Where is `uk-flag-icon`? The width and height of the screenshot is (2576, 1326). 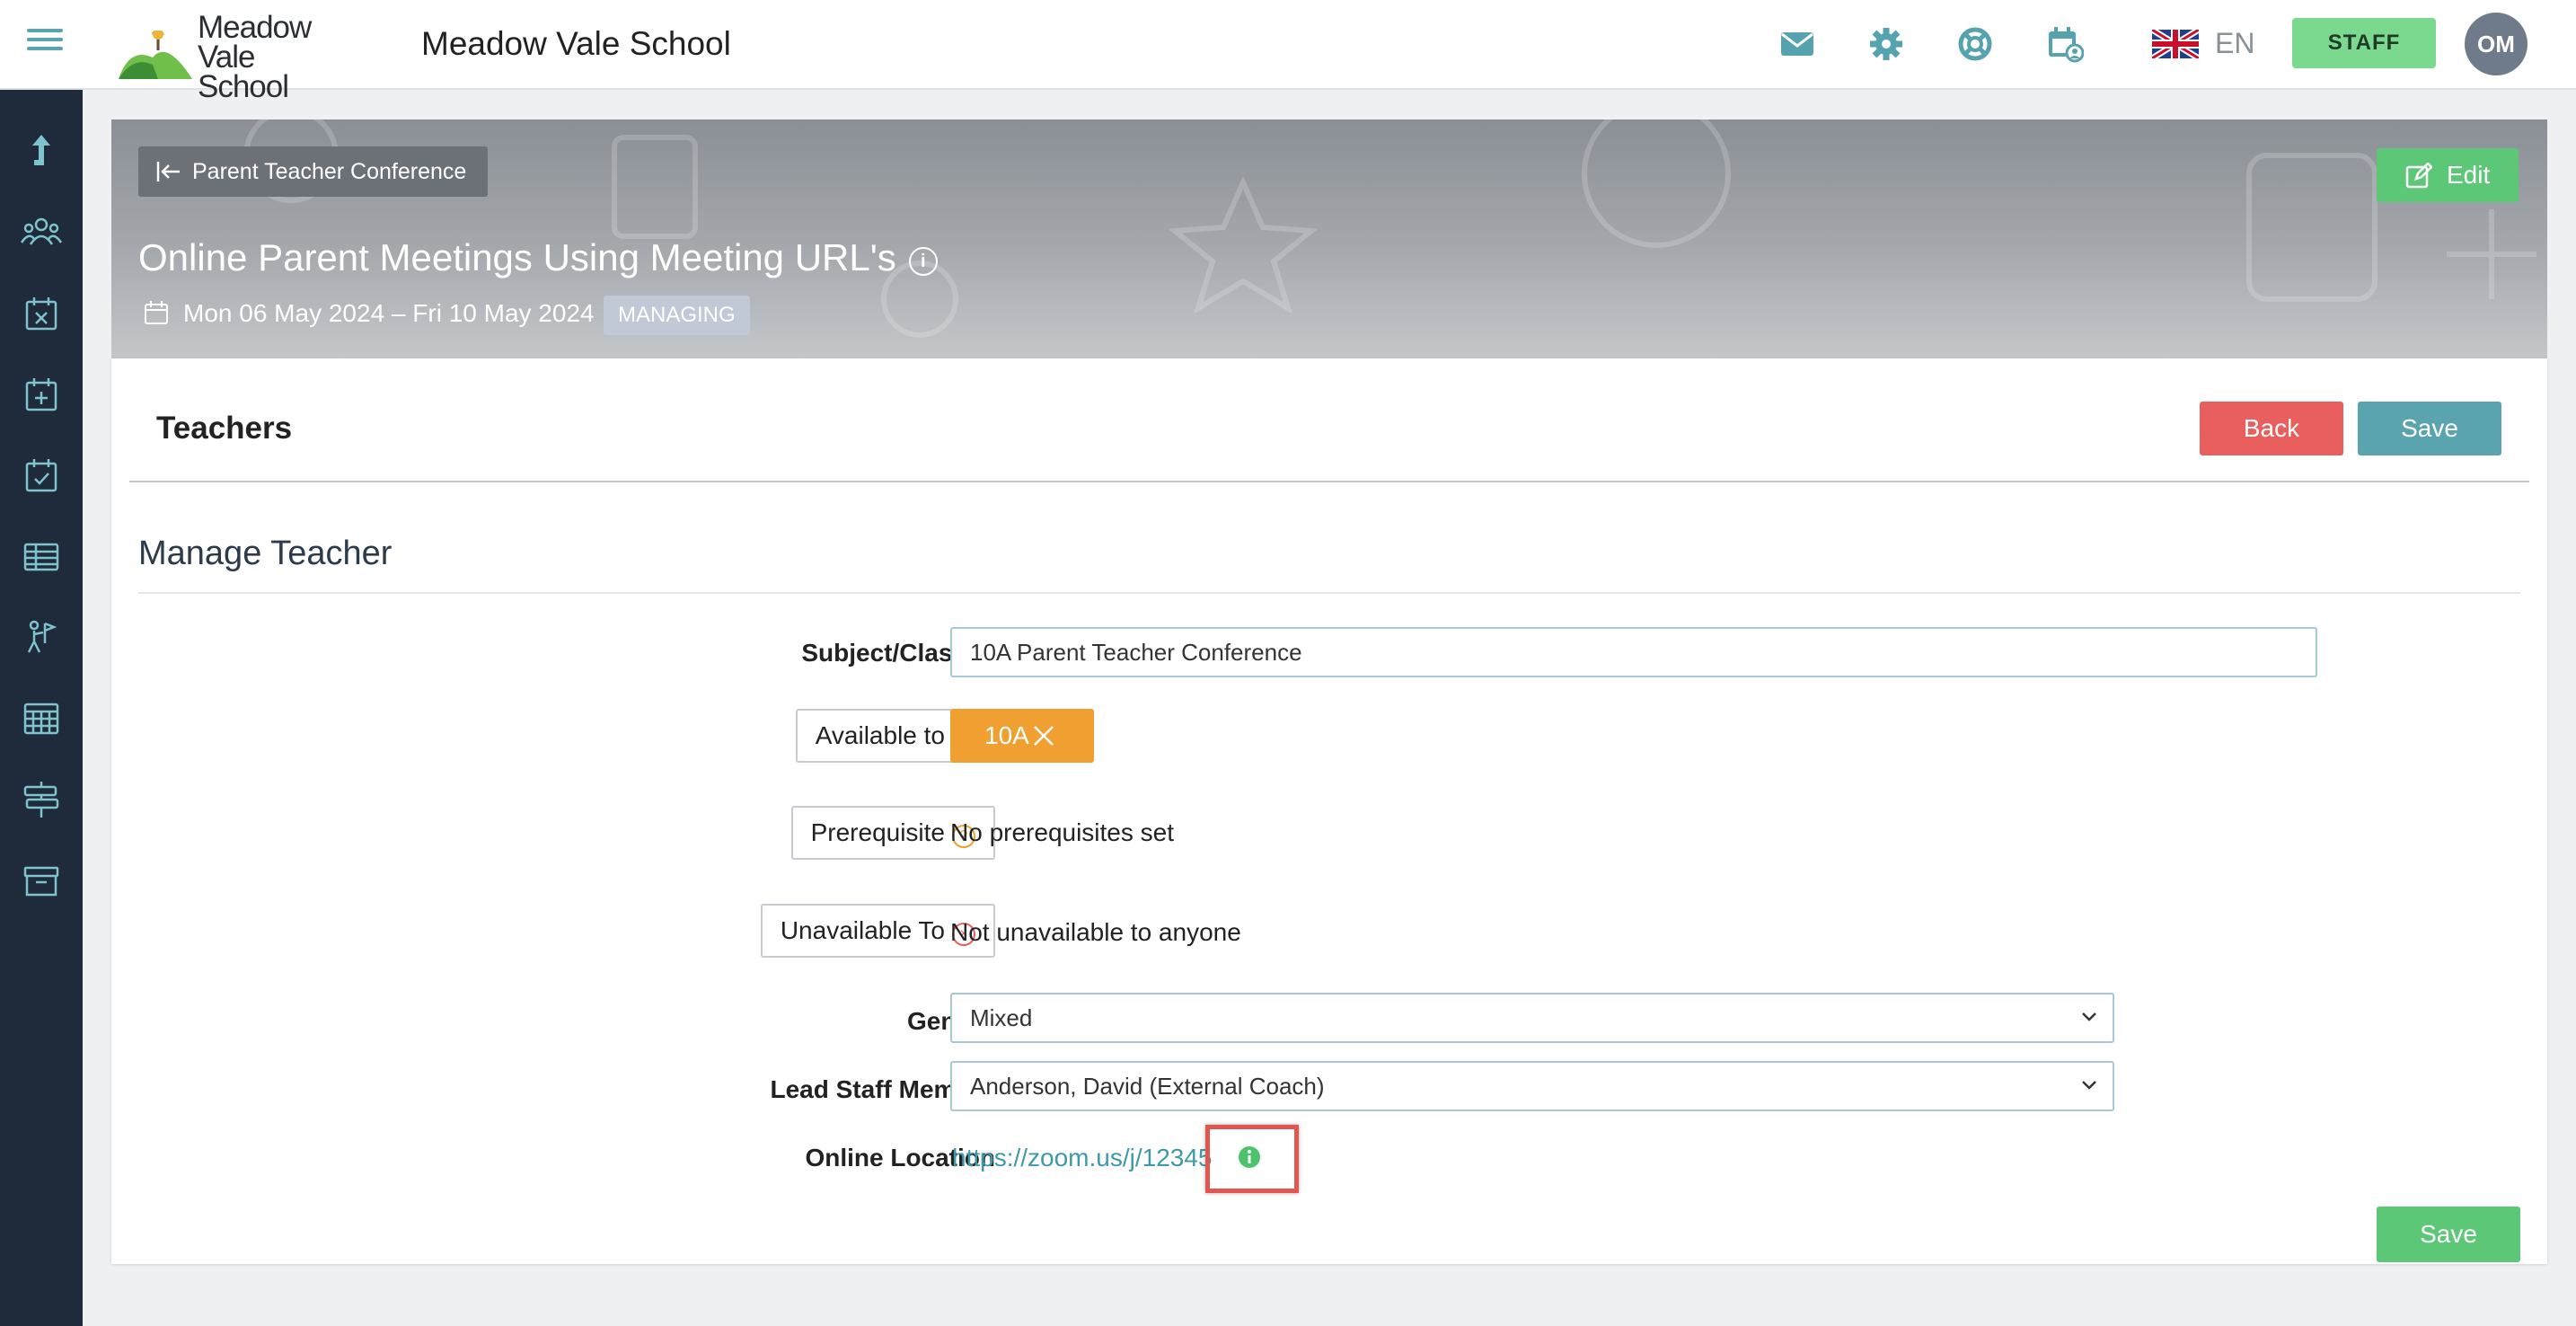 uk-flag-icon is located at coordinates (2175, 44).